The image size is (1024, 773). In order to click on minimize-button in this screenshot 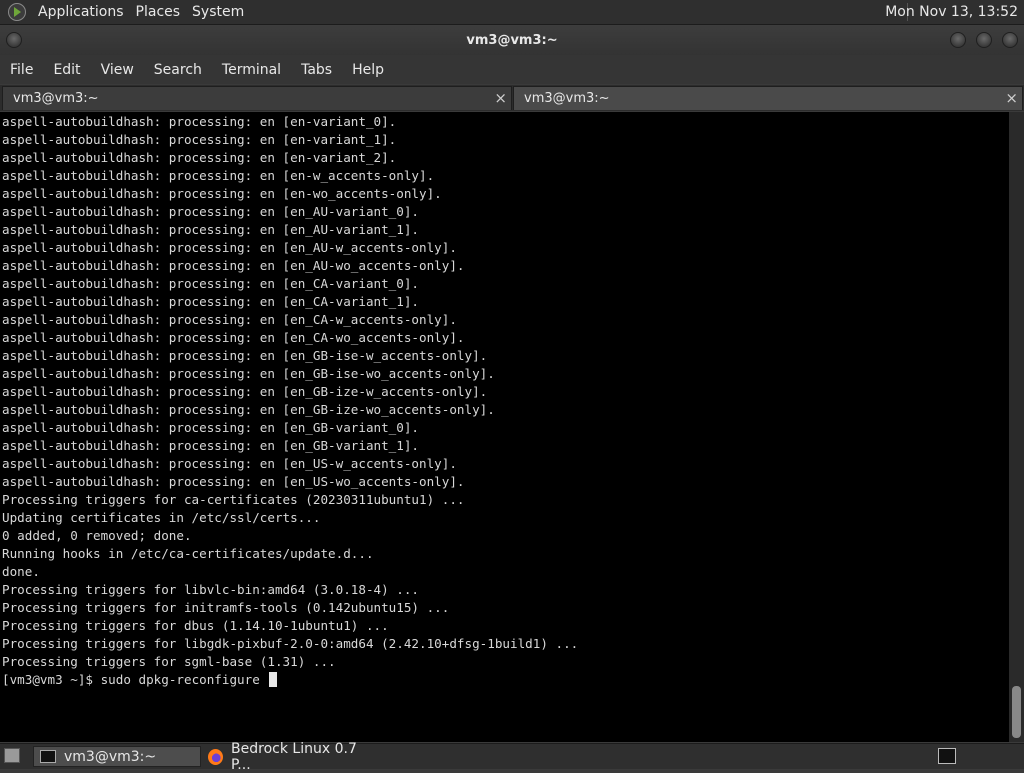, I will do `click(958, 40)`.